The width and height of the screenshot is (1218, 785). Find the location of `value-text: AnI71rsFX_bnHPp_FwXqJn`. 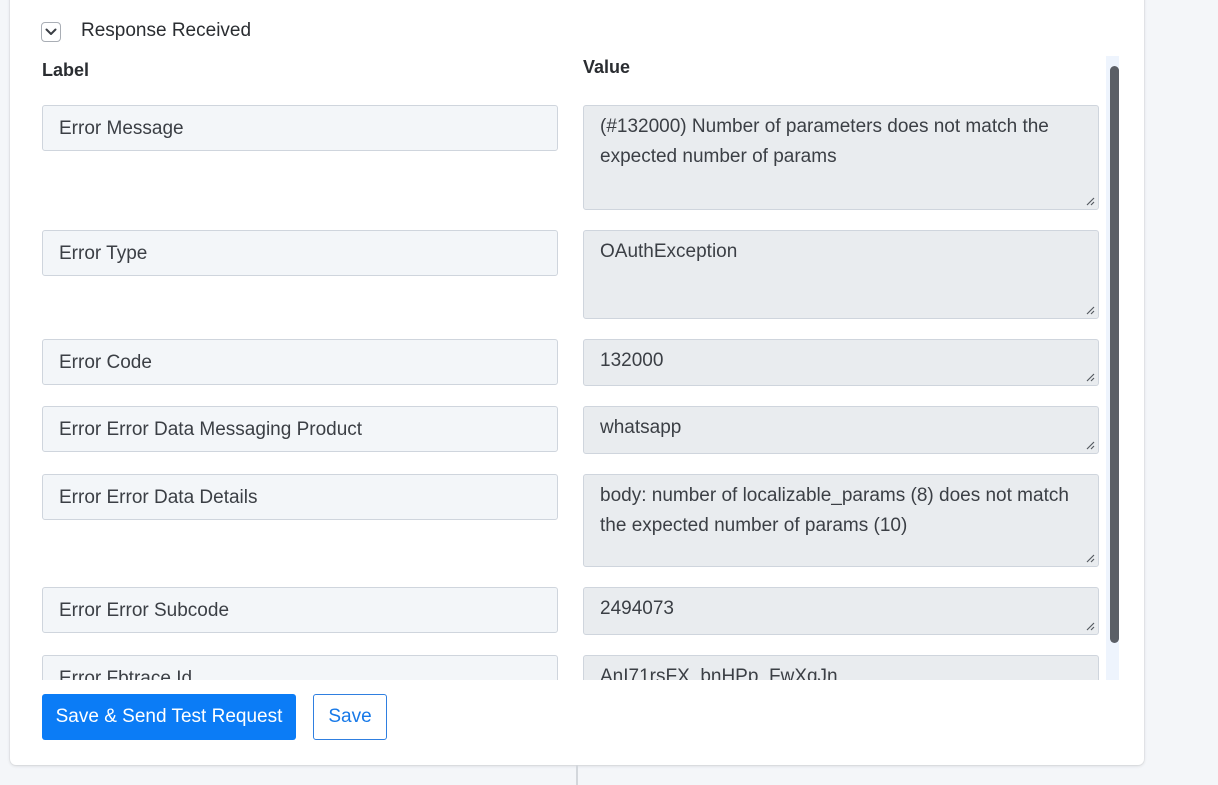

value-text: AnI71rsFX_bnHPp_FwXqJn is located at coordinates (719, 673).